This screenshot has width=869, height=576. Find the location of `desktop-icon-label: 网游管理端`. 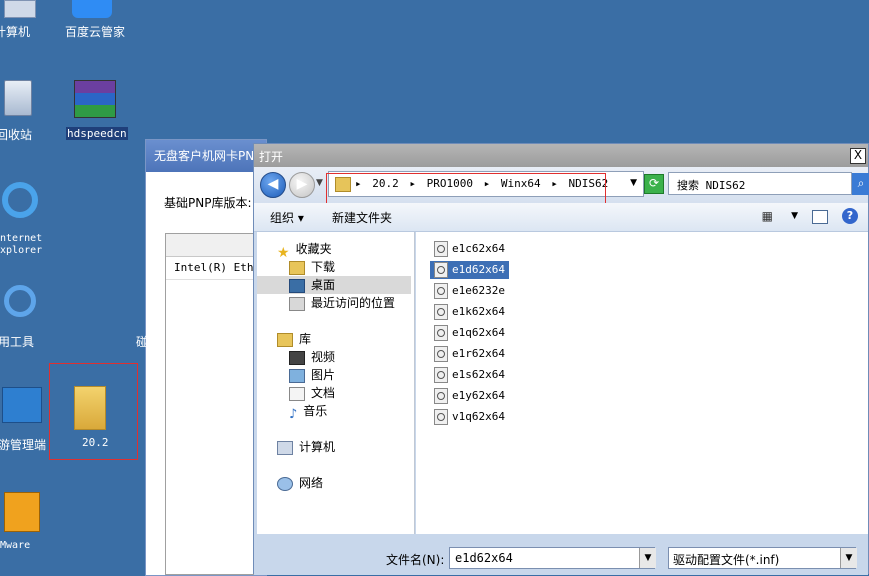

desktop-icon-label: 网游管理端 is located at coordinates (23, 445).